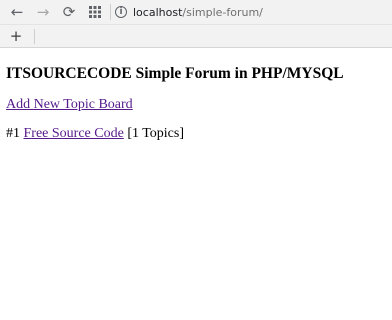  I want to click on forward-arrow-icon: →, so click(43, 12).